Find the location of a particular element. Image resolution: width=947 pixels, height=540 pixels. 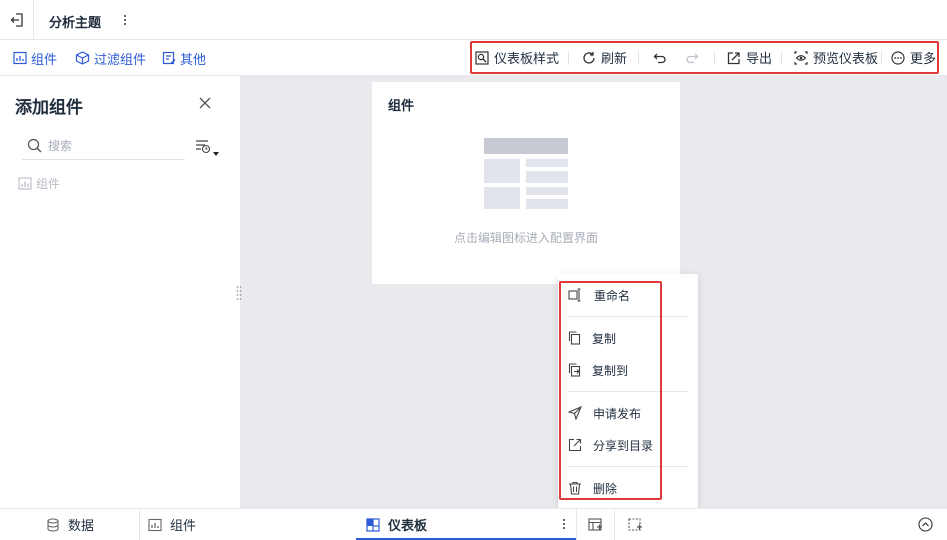

other-button: 其他 is located at coordinates (184, 58).